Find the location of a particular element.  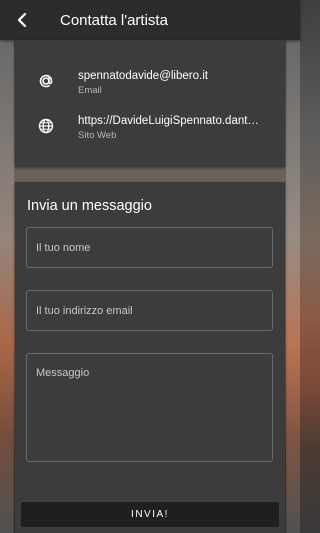

form-title: Invia un messaggio is located at coordinates (89, 206).